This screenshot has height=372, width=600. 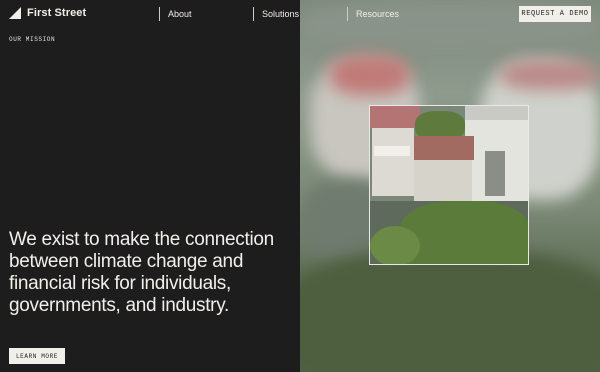 I want to click on first-street-logo-icon, so click(x=15, y=13).